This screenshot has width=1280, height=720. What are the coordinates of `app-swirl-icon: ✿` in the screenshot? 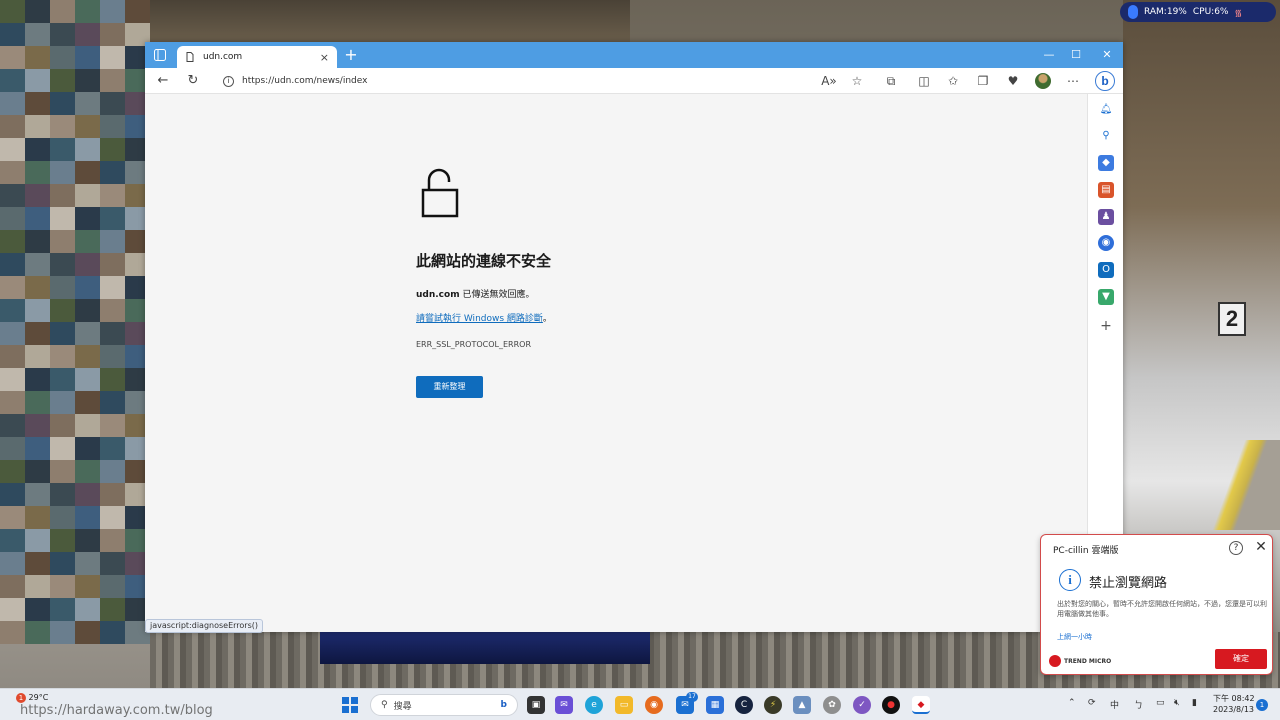 It's located at (832, 705).